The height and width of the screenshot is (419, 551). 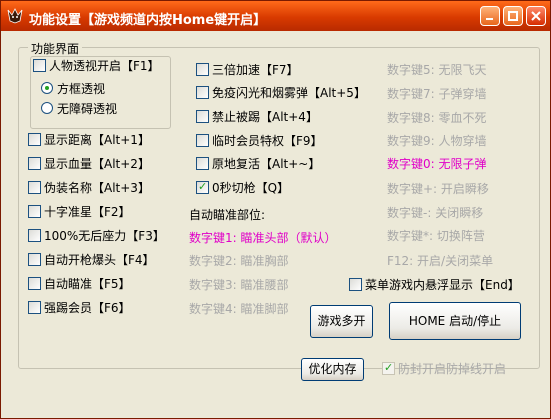 What do you see at coordinates (104, 236) in the screenshot?
I see `checkbox-label: 100%无后座力【F3】` at bounding box center [104, 236].